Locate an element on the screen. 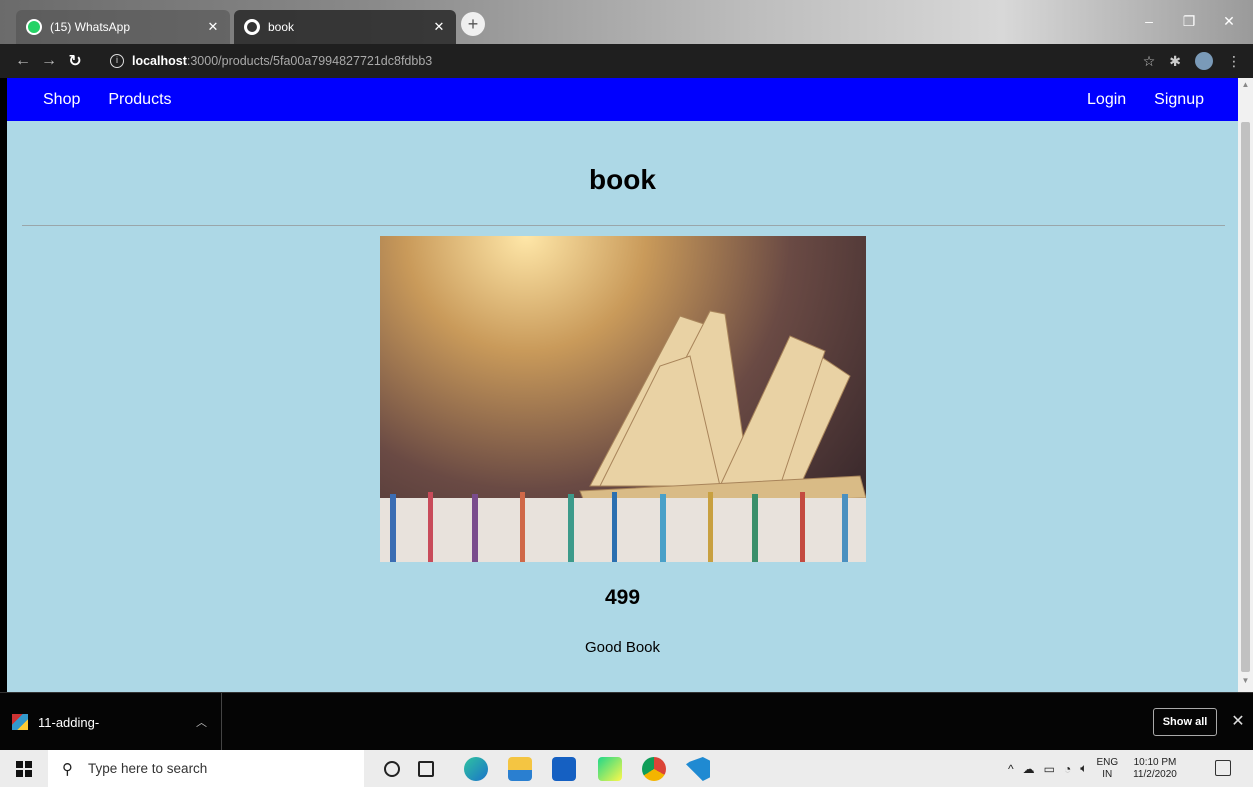 This screenshot has width=1253, height=787. download-filename: 11-adding- is located at coordinates (69, 722).